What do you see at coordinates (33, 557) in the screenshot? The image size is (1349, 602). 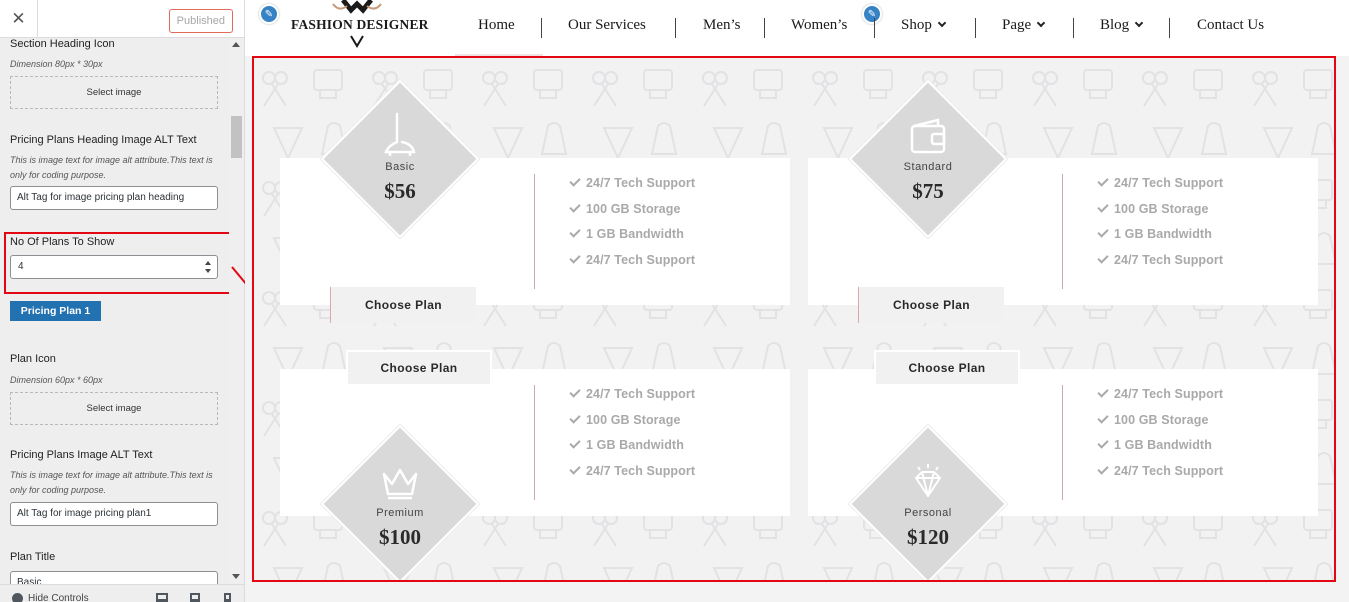 I see `plan-title-label: Plan Title` at bounding box center [33, 557].